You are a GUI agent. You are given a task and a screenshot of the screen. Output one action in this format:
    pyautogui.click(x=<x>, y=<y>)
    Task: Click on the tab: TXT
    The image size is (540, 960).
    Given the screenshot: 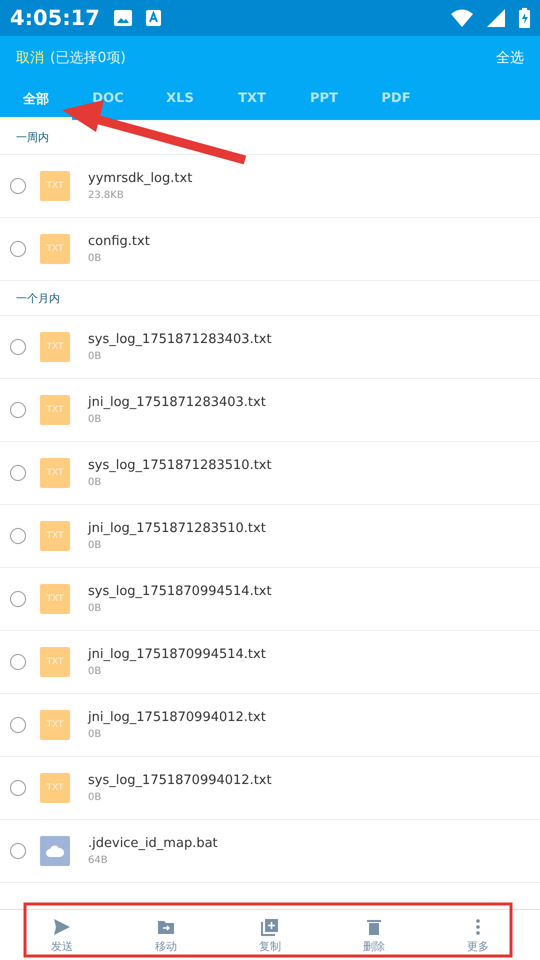 What is the action you would take?
    pyautogui.click(x=252, y=100)
    